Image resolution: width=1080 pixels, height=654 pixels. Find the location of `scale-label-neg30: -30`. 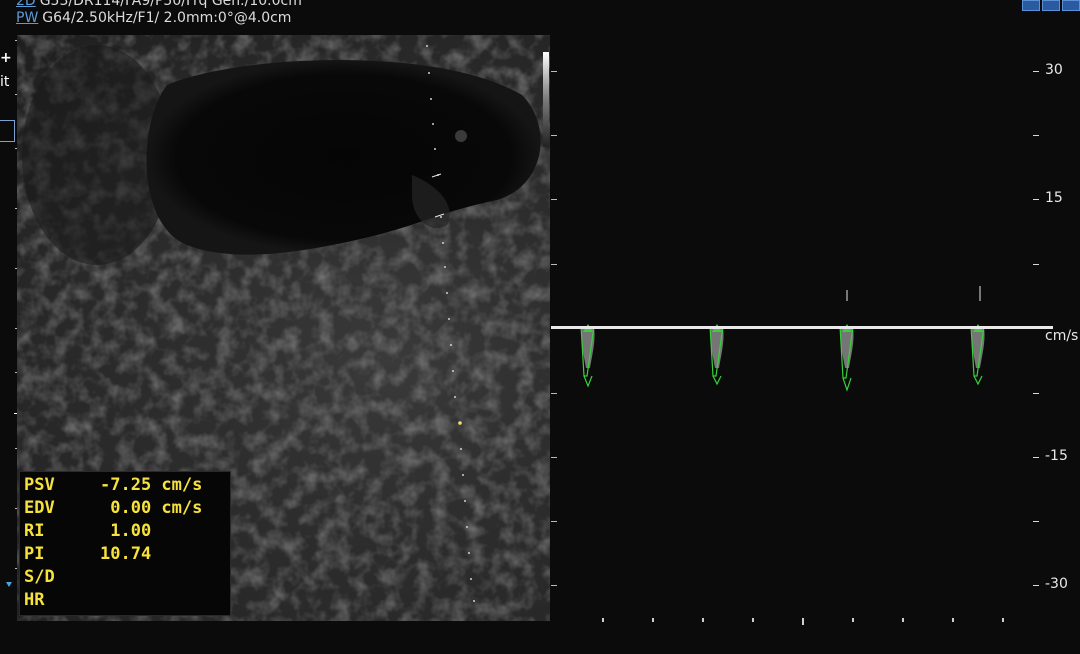

scale-label-neg30: -30 is located at coordinates (1056, 584).